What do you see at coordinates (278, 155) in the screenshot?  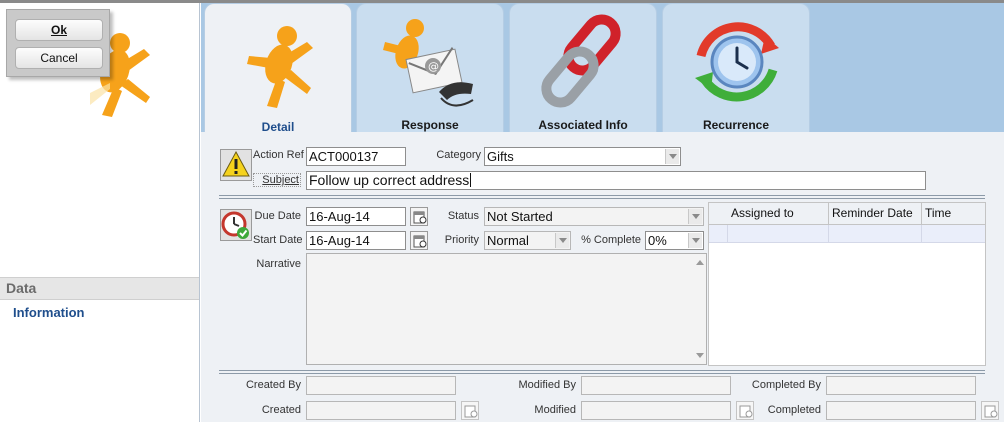 I see `action-ref-label: Action Ref` at bounding box center [278, 155].